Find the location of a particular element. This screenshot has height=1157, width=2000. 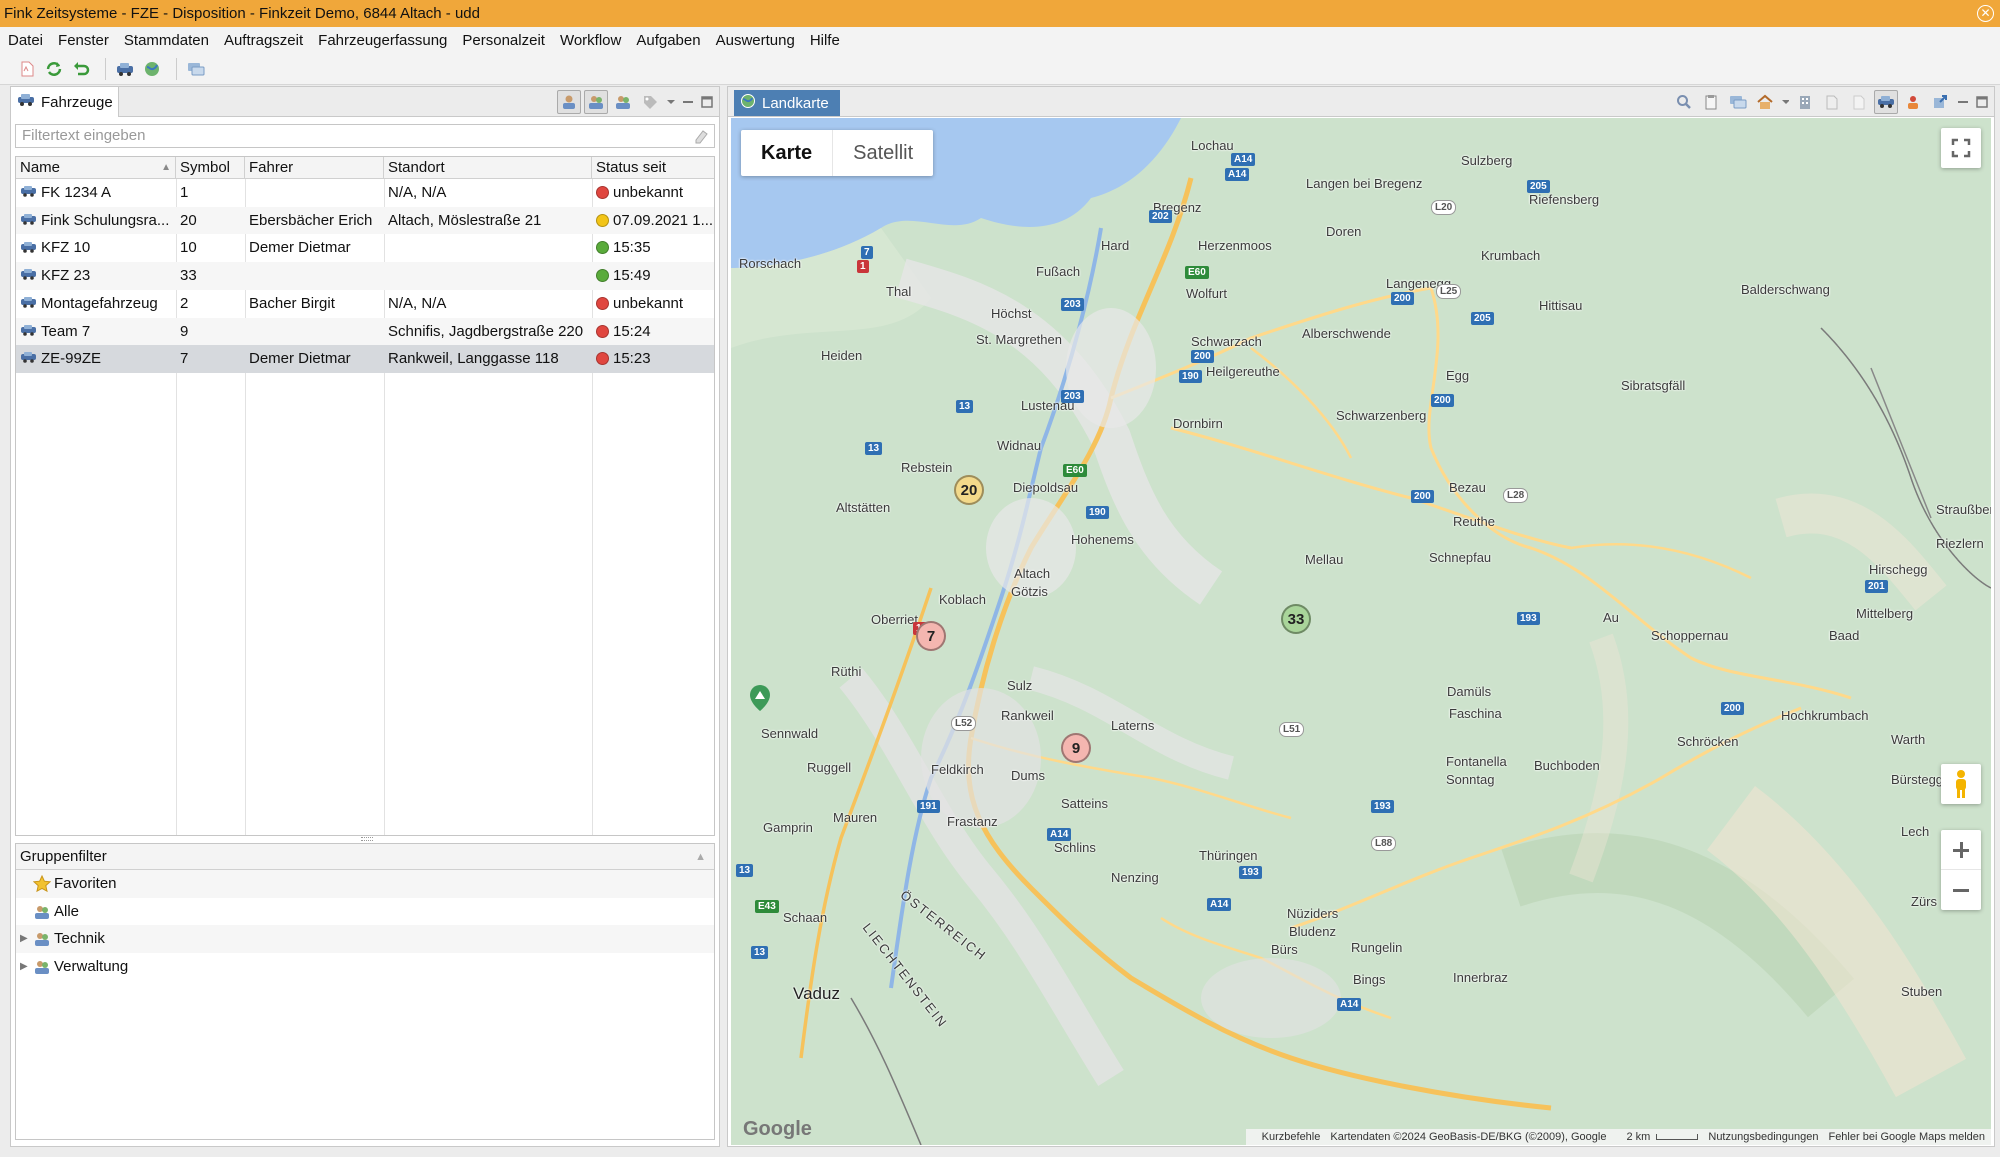

map-place-label: Hochkrumbach is located at coordinates (1825, 715).